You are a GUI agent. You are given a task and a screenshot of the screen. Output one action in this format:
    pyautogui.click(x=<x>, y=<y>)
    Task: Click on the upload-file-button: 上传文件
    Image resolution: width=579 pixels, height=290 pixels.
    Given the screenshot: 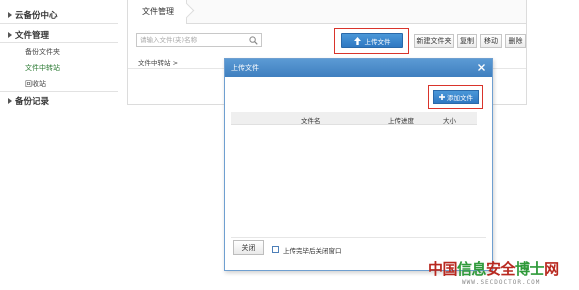 What is the action you would take?
    pyautogui.click(x=372, y=40)
    